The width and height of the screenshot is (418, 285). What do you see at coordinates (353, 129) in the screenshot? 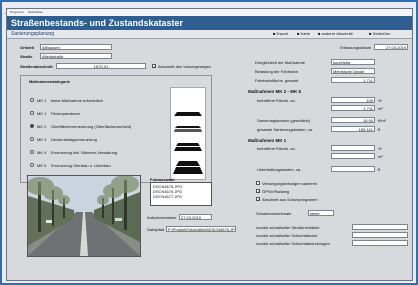
I see `gesamt-field: 189.161` at bounding box center [353, 129].